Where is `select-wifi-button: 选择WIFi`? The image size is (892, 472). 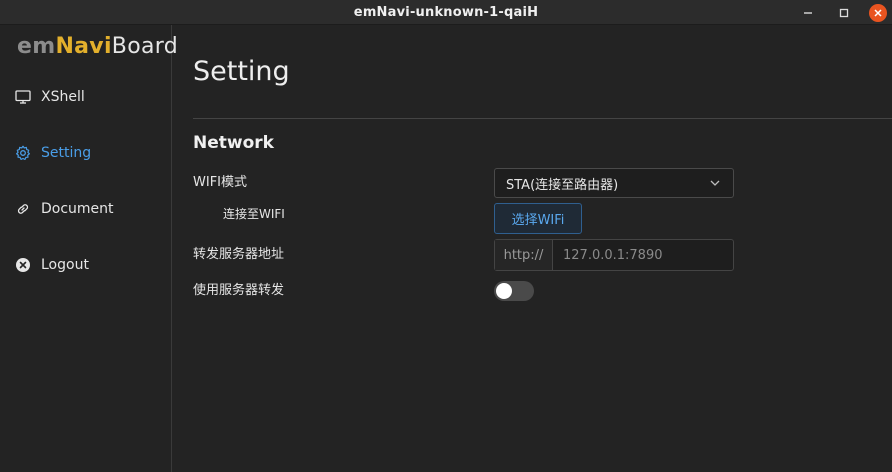 select-wifi-button: 选择WIFi is located at coordinates (538, 218).